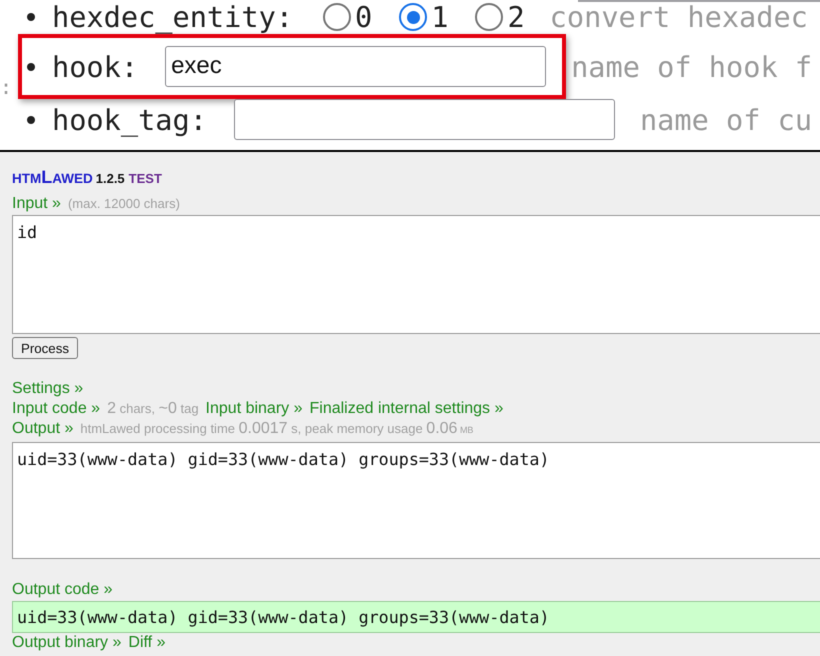 This screenshot has height=656, width=820. Describe the element at coordinates (67, 643) in the screenshot. I see `toggle-link: Output binary »` at that location.